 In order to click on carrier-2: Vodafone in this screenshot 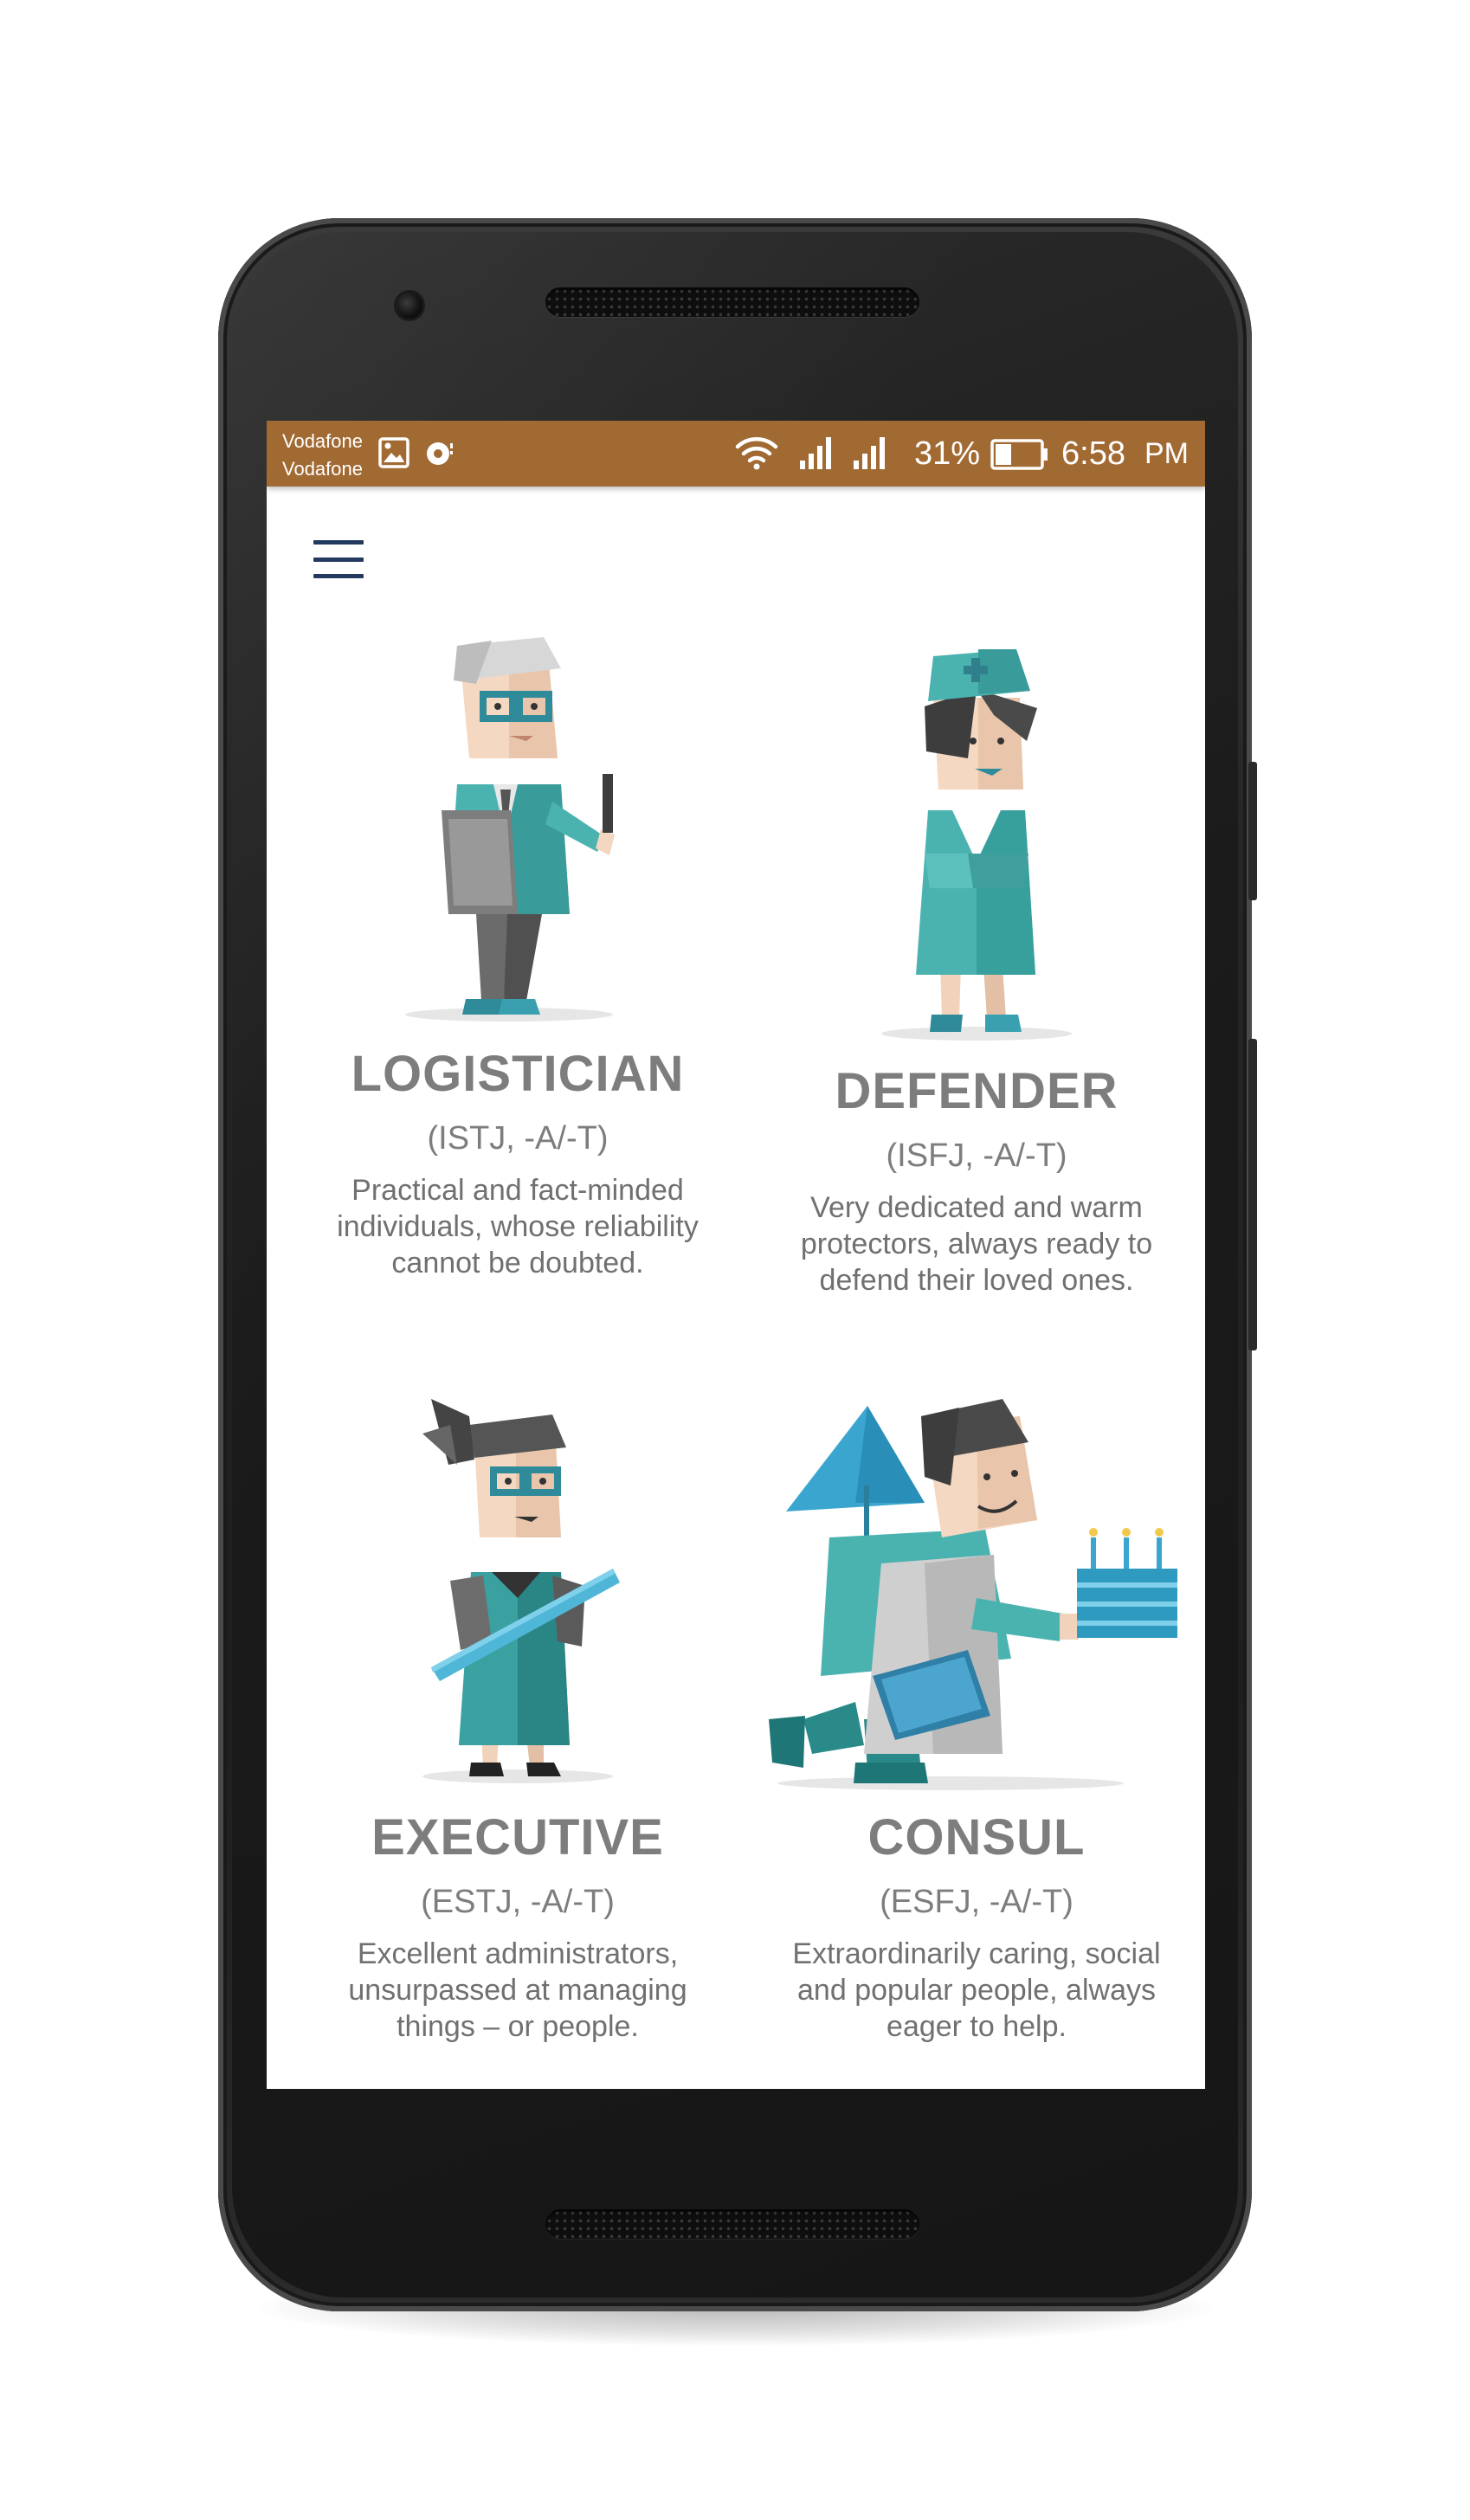, I will do `click(323, 469)`.